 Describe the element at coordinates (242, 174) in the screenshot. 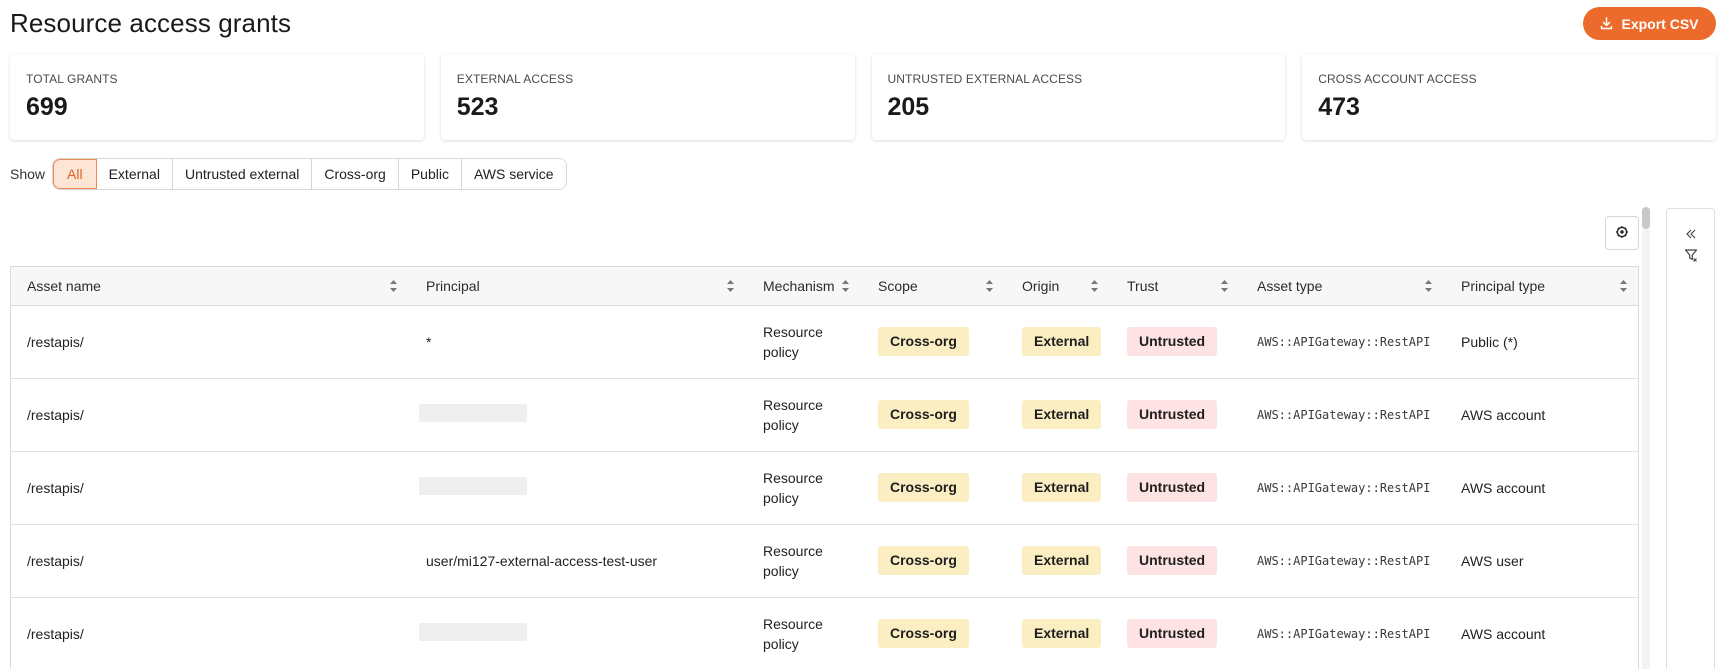

I see `filter-untrusted-external-button: Untrusted external` at that location.